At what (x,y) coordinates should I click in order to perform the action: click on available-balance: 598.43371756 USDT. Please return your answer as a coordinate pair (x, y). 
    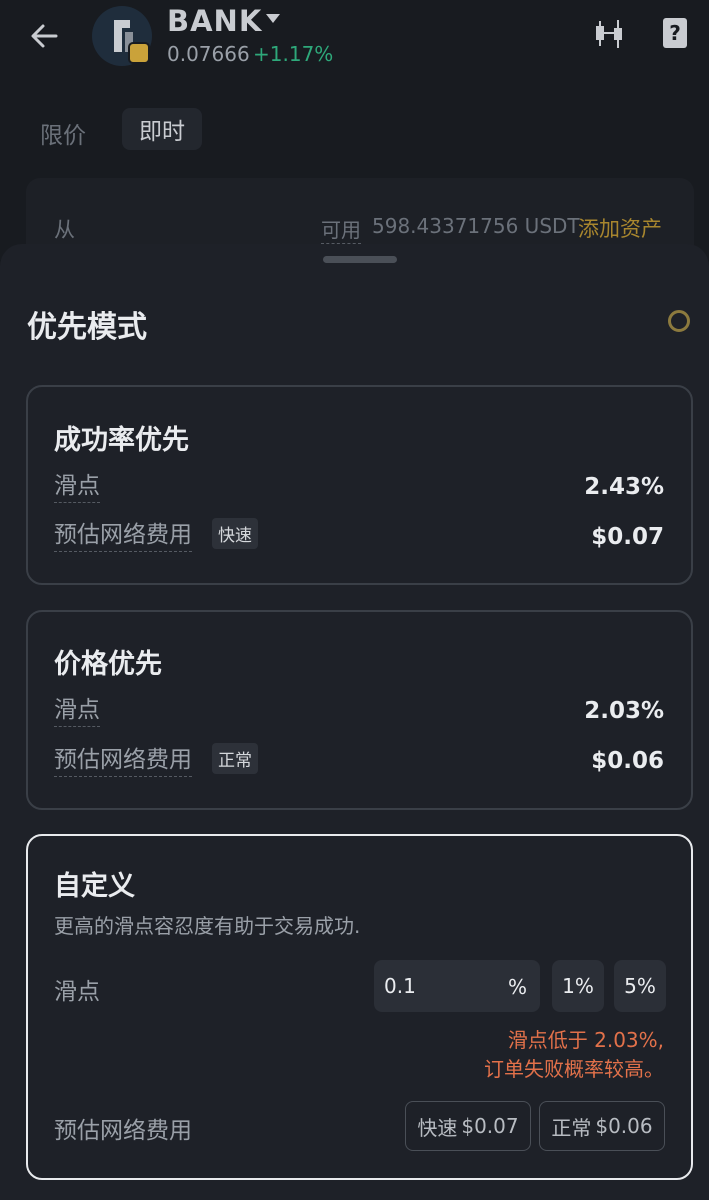
    Looking at the image, I should click on (476, 226).